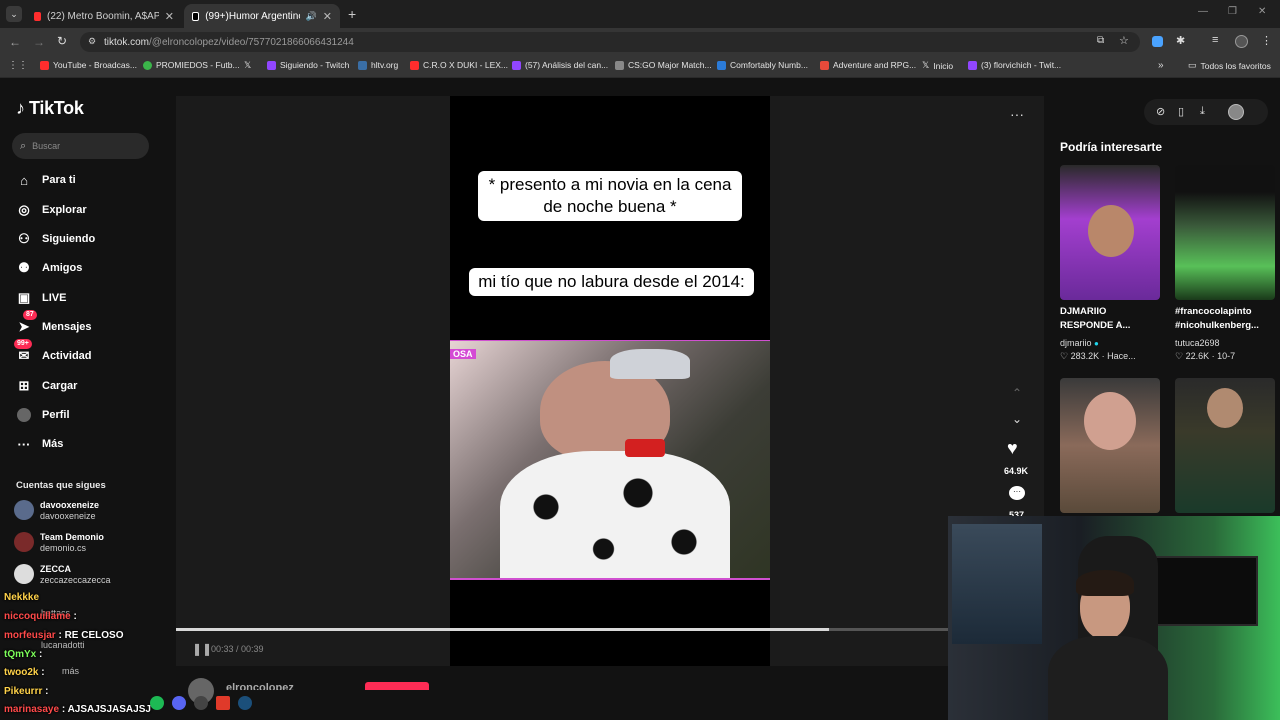 This screenshot has width=1280, height=720. I want to click on recommend-author: tutuca2698, so click(1197, 343).